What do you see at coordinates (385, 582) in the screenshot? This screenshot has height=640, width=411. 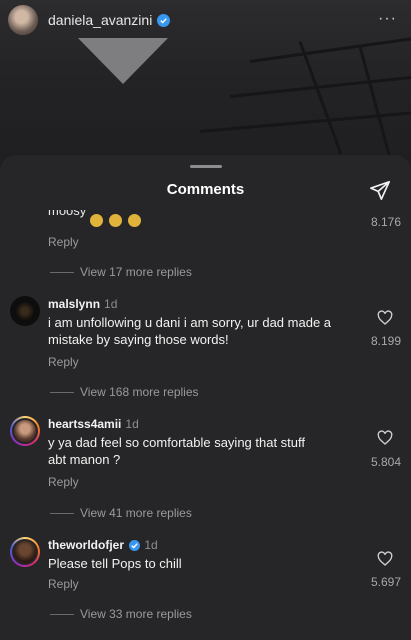 I see `like-count: 5.697` at bounding box center [385, 582].